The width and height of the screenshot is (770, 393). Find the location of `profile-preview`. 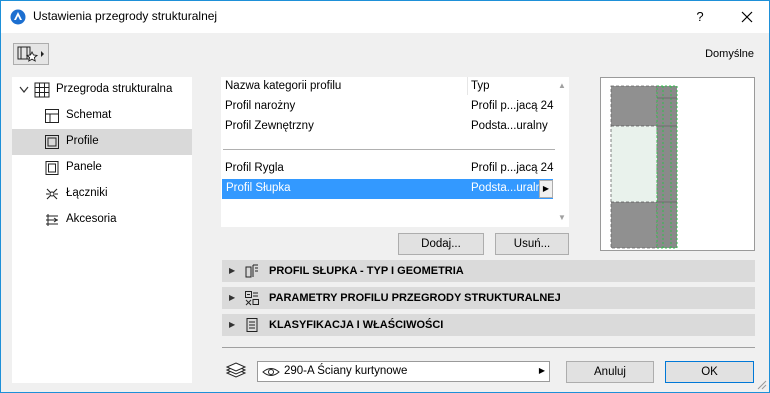

profile-preview is located at coordinates (677, 164).